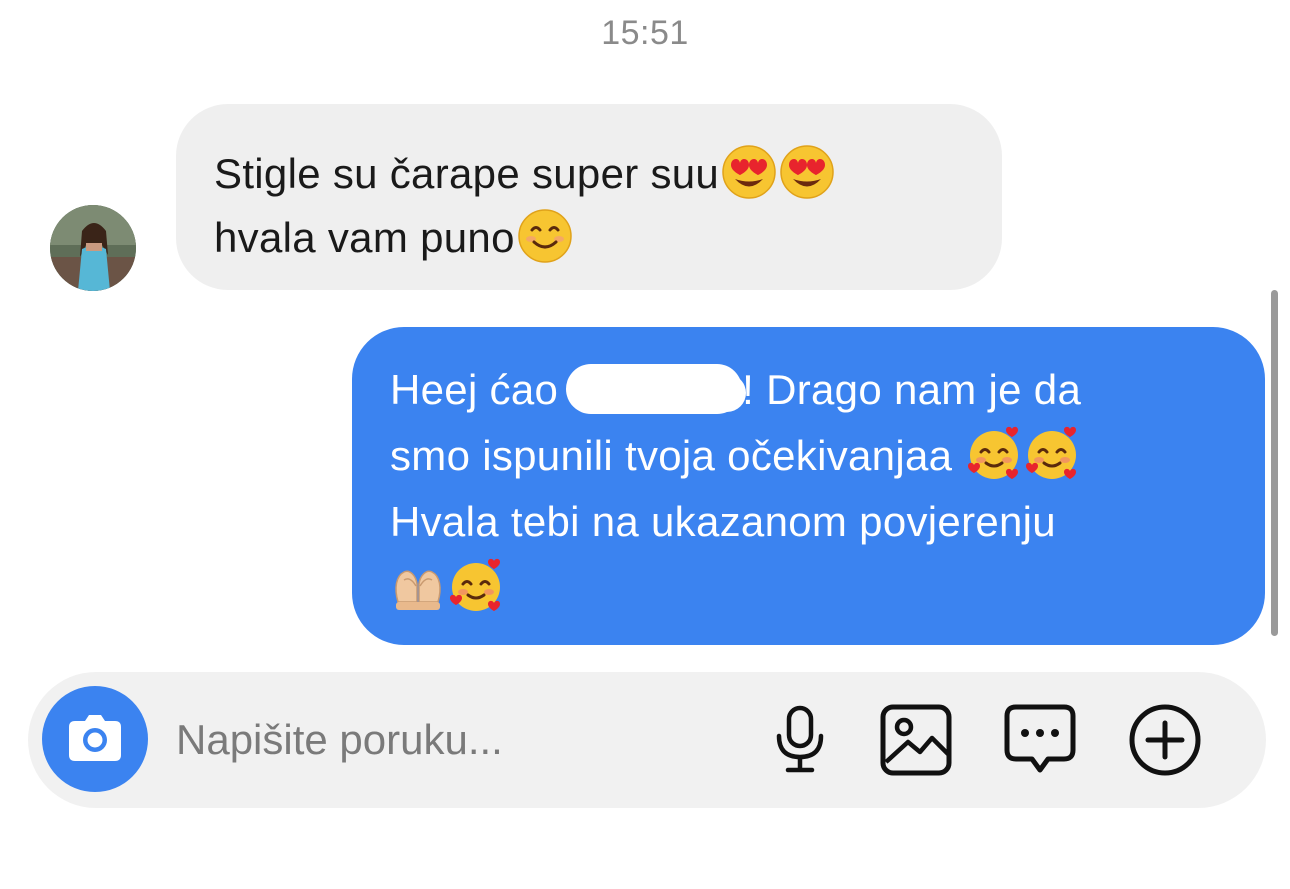 Image resolution: width=1290 pixels, height=889 pixels. I want to click on outgoing-line-3: Hvala tebi na ukazanom povjerenju, so click(815, 522).